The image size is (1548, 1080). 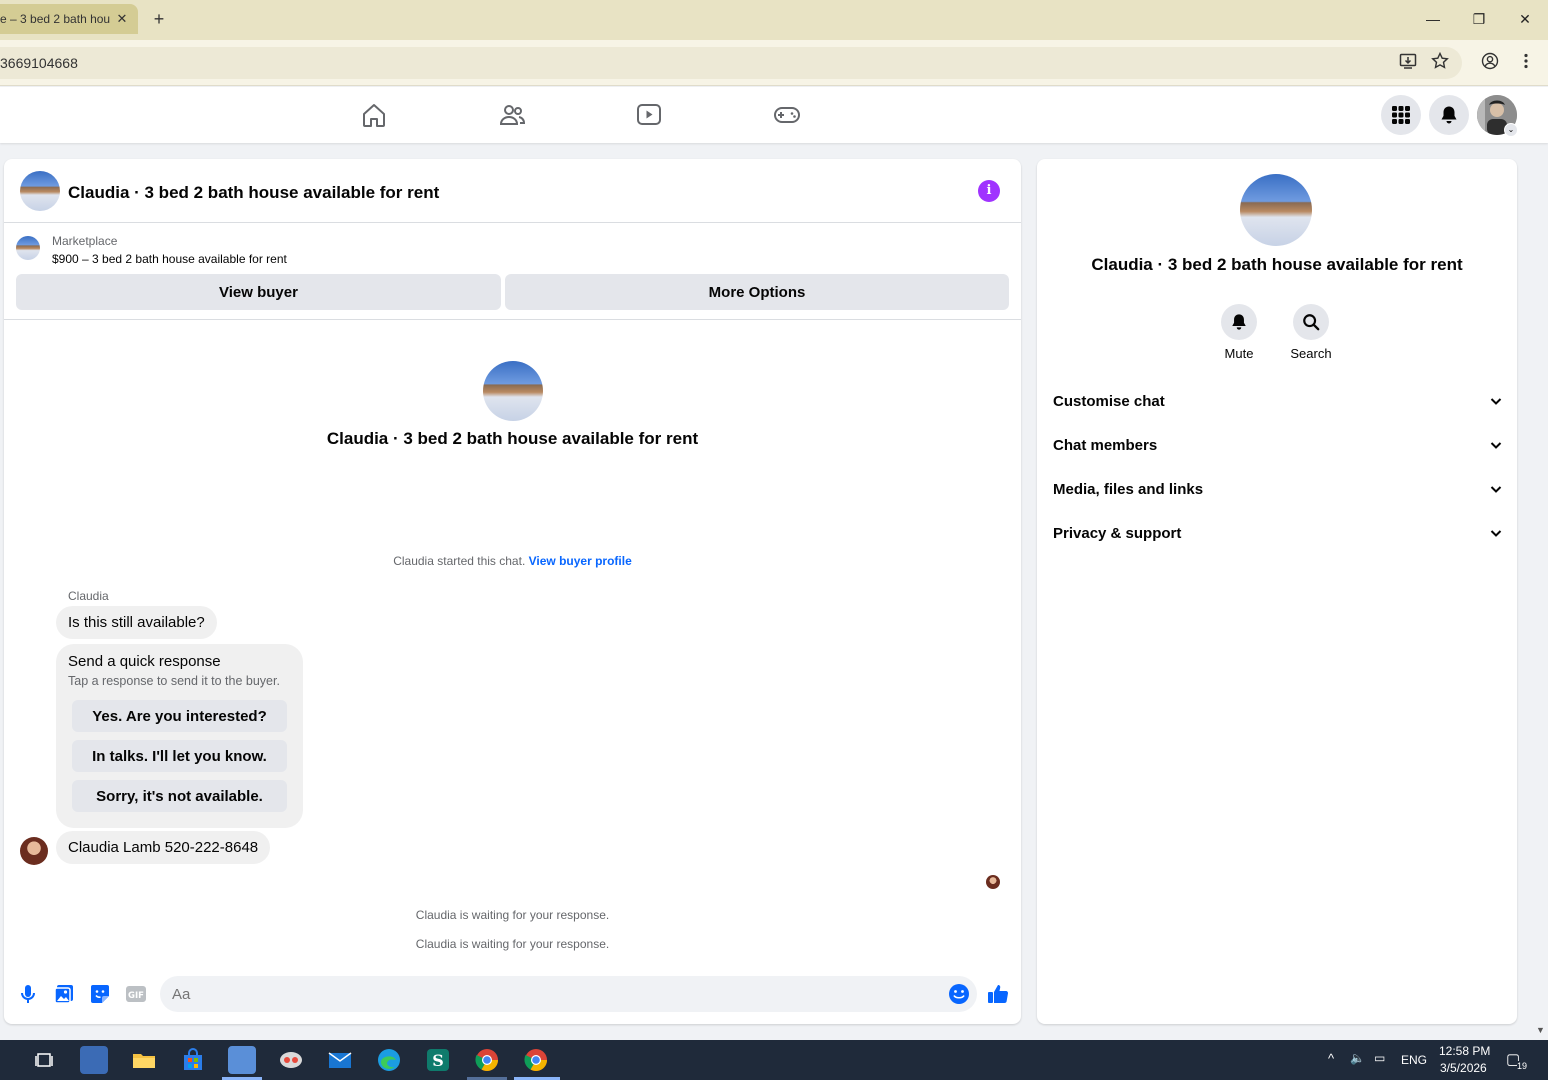 I want to click on windows-taskbar: S ^ 🔈 ▭ ENG 12:58 PM 3/5/2026 ▢ 19, so click(x=774, y=1060).